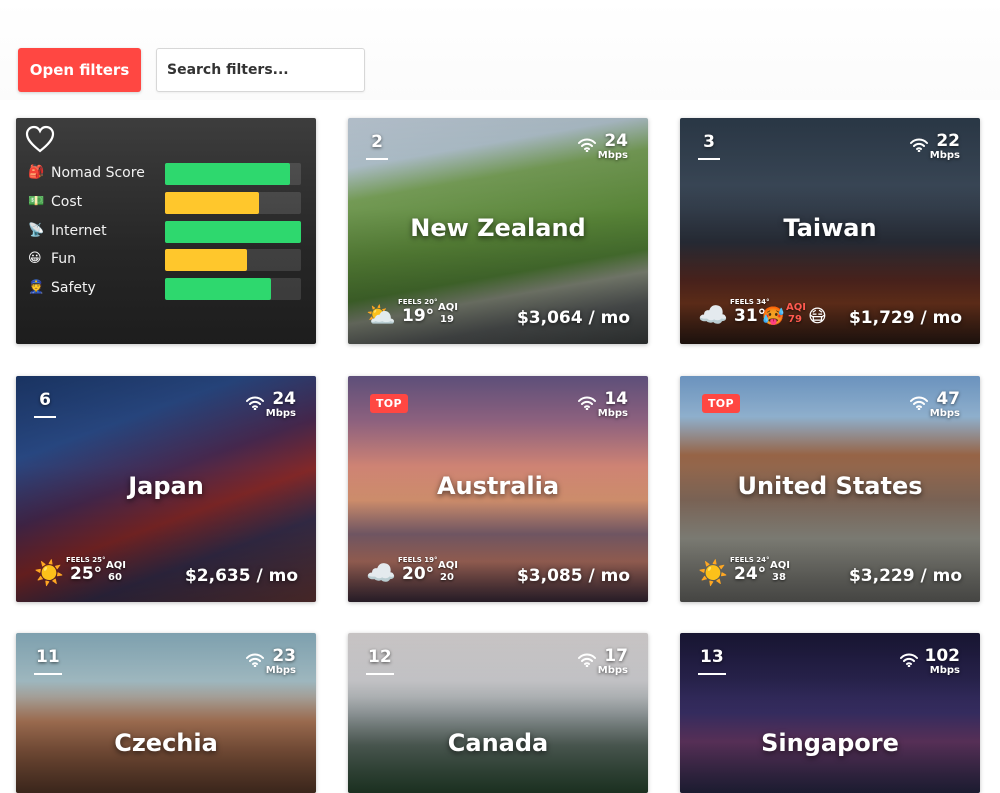 Image resolution: width=1000 pixels, height=793 pixels. Describe the element at coordinates (500, 50) in the screenshot. I see `top-bar` at that location.